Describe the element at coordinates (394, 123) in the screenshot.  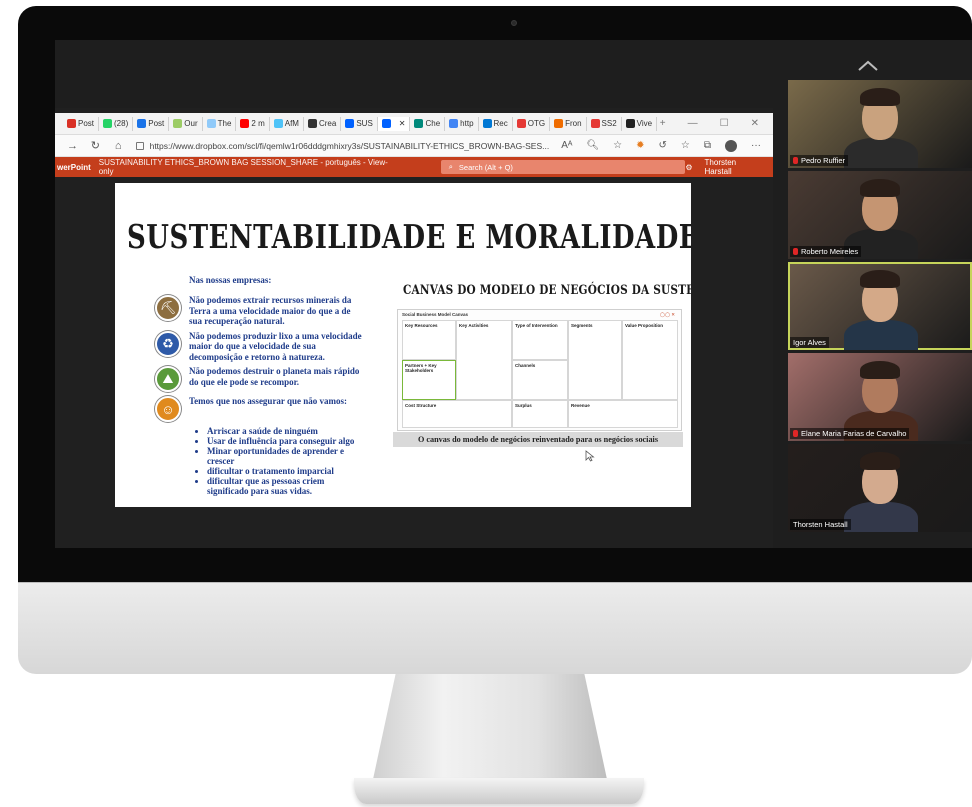
I see `browser-tab: ✕` at that location.